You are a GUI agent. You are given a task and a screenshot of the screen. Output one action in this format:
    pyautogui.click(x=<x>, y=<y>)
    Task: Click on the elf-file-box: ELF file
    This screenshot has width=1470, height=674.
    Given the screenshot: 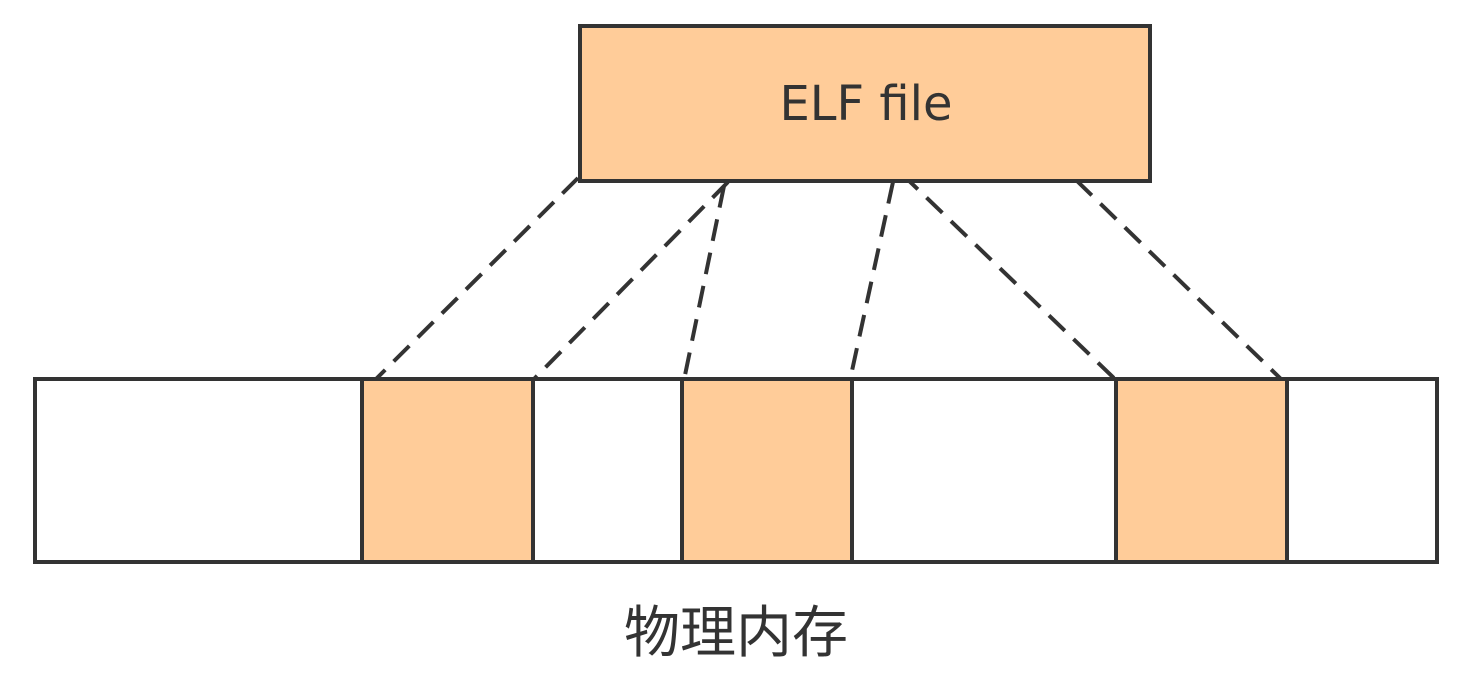 What is the action you would take?
    pyautogui.click(x=865, y=103)
    